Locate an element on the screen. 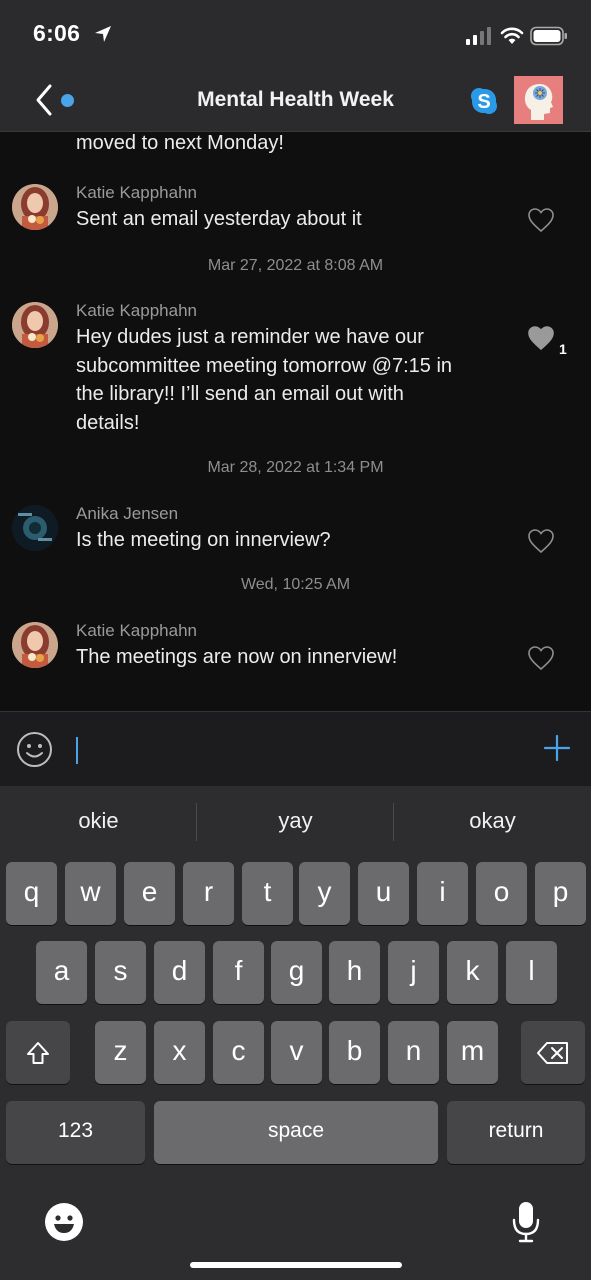 The height and width of the screenshot is (1280, 591). microphone-icon is located at coordinates (526, 1222).